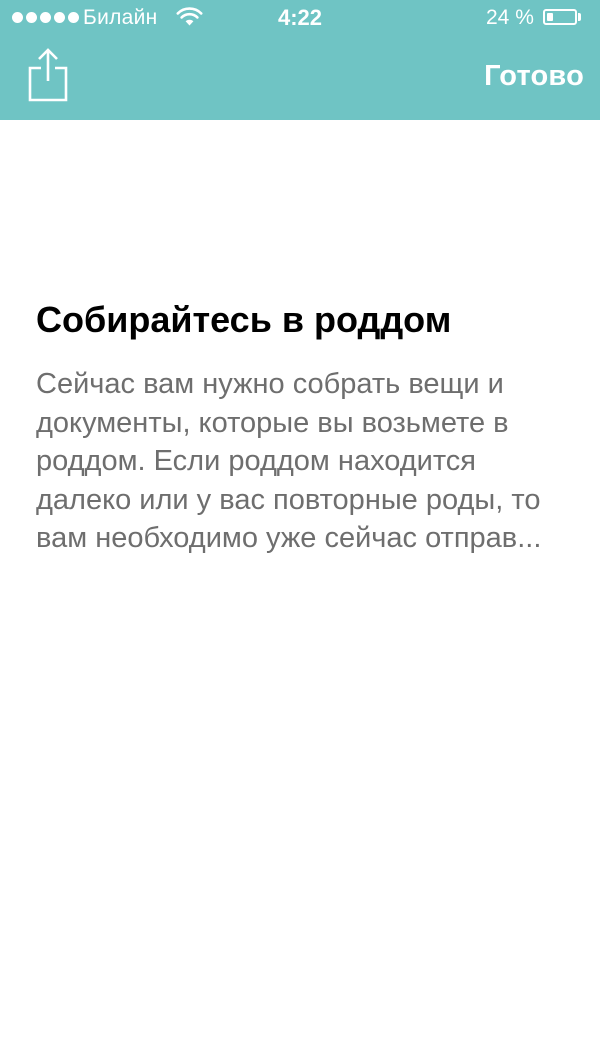  Describe the element at coordinates (579, 17) in the screenshot. I see `battery-tip` at that location.